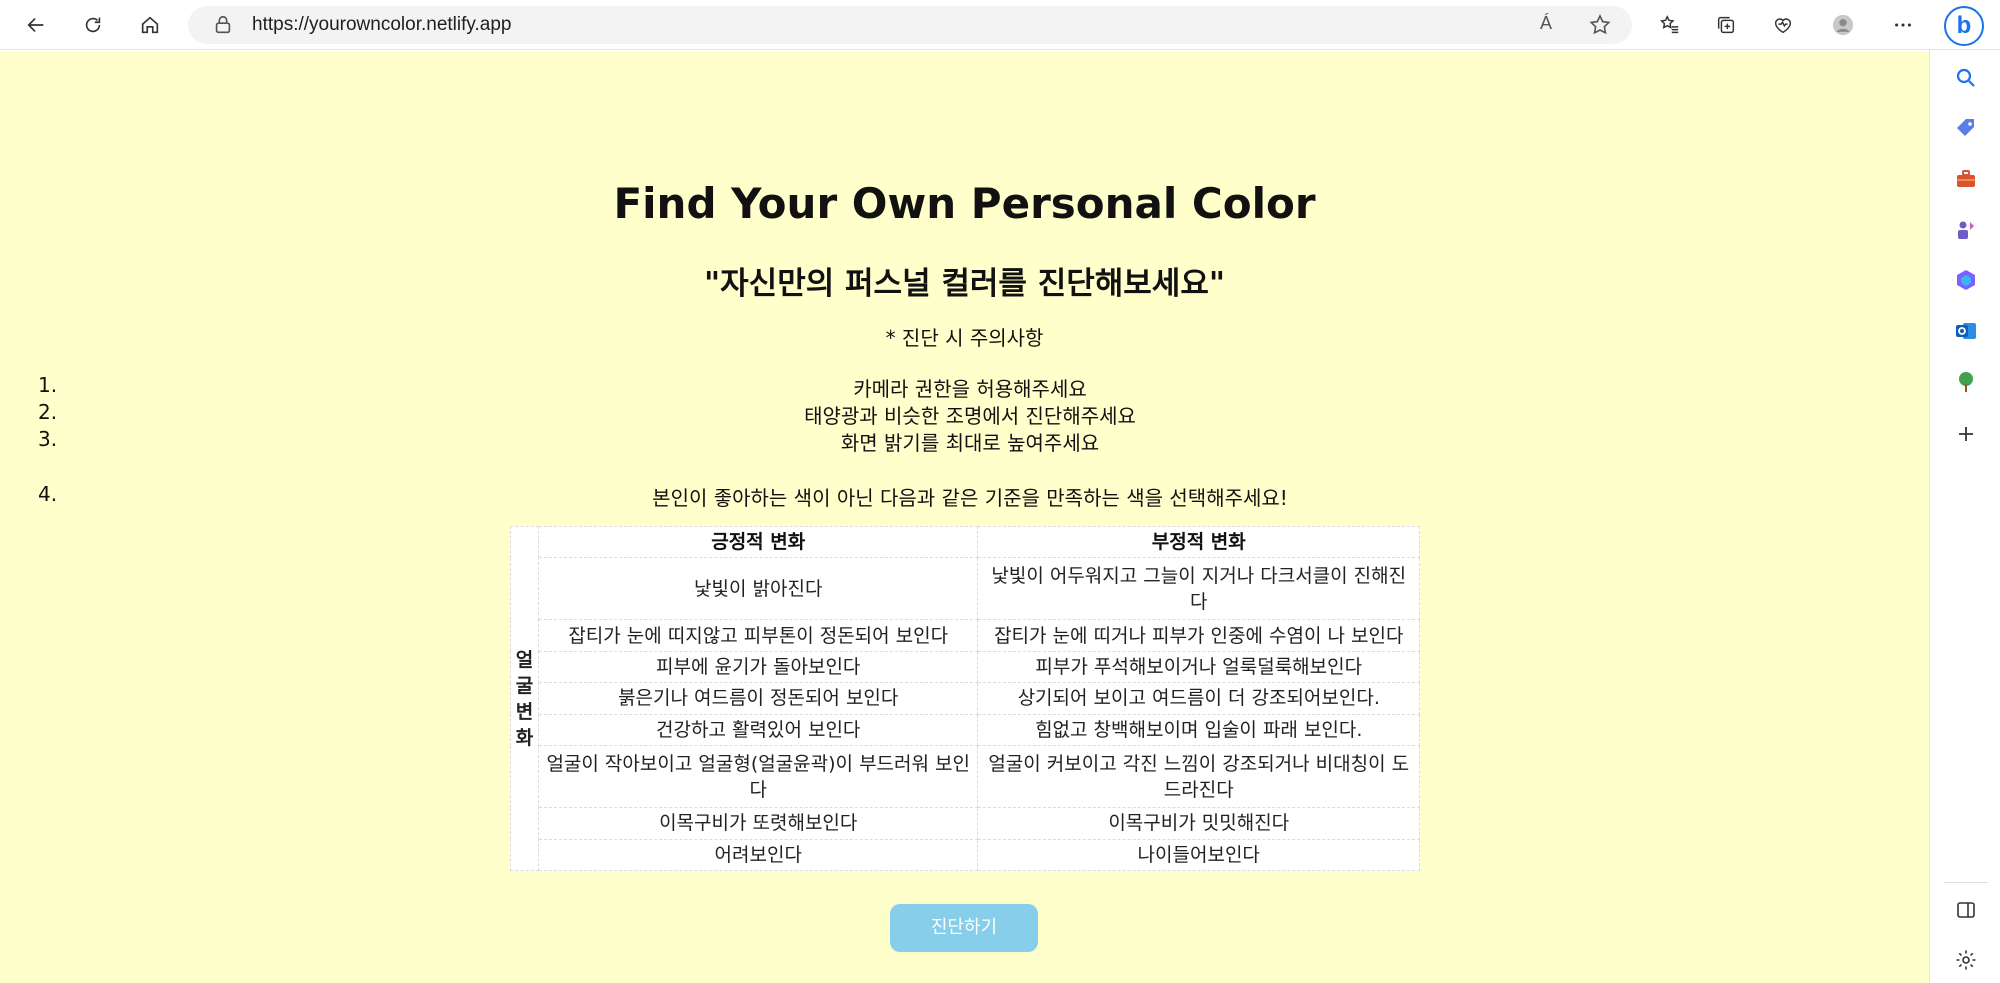 This screenshot has height=983, width=2000. I want to click on table-row: 건강하고 활력있어 보인다 힘없고 창백해보이며 입술이 파래 보인다., so click(965, 730).